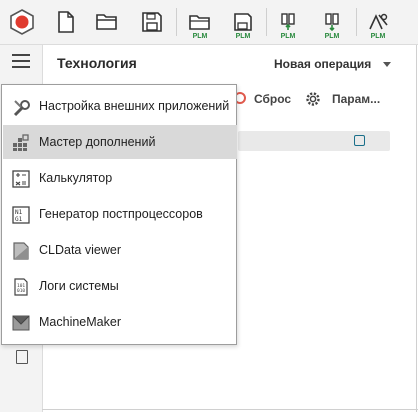 This screenshot has width=418, height=412. What do you see at coordinates (272, 99) in the screenshot?
I see `reset-button: Сброс` at bounding box center [272, 99].